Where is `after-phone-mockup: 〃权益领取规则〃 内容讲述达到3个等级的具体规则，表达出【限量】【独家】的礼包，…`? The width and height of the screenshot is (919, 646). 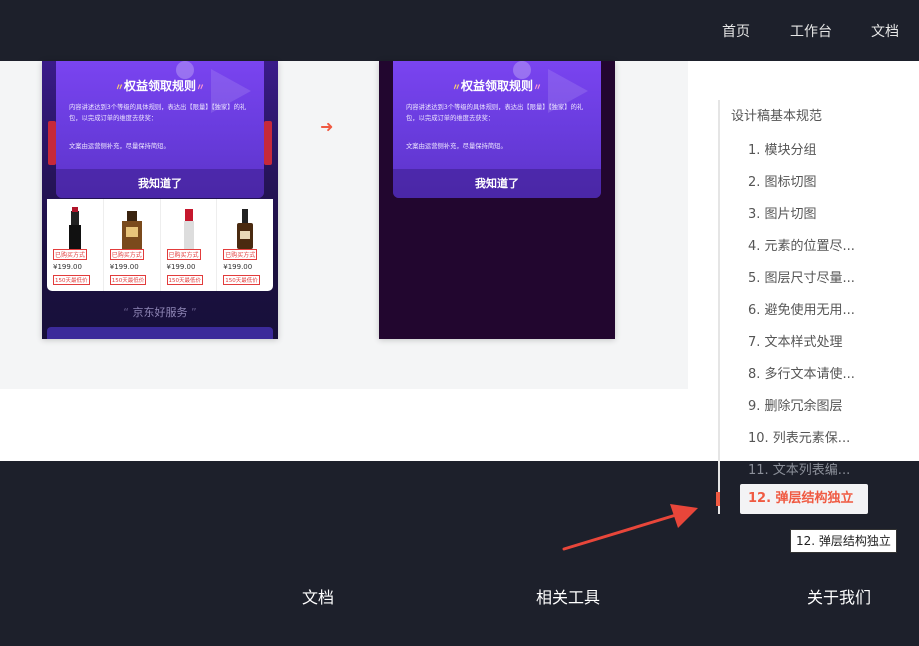 after-phone-mockup: 〃权益领取规则〃 内容讲述达到3个等级的具体规则，表达出【限量】【独家】的礼包，… is located at coordinates (497, 200).